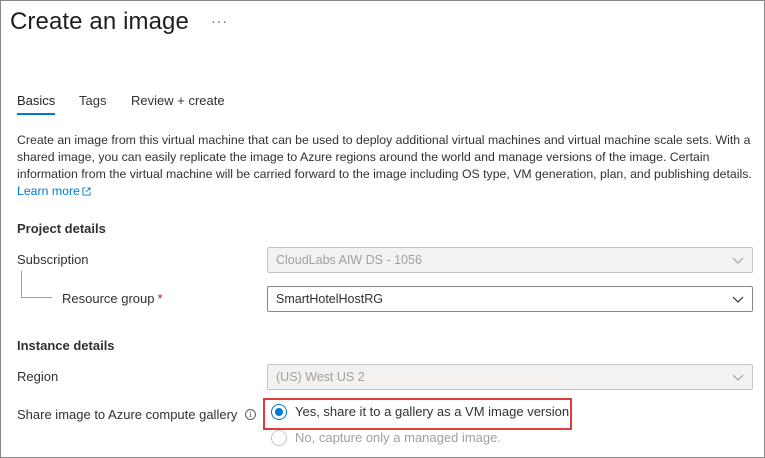 The image size is (765, 458). Describe the element at coordinates (36, 297) in the screenshot. I see `tree-connector-horizontal` at that location.